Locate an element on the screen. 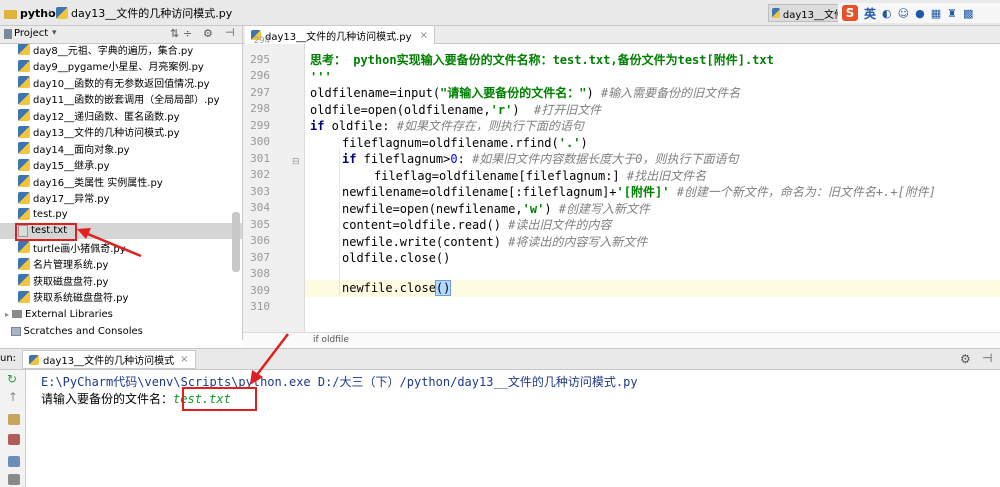  code-breadcrumb: if oldfile is located at coordinates (621, 340).